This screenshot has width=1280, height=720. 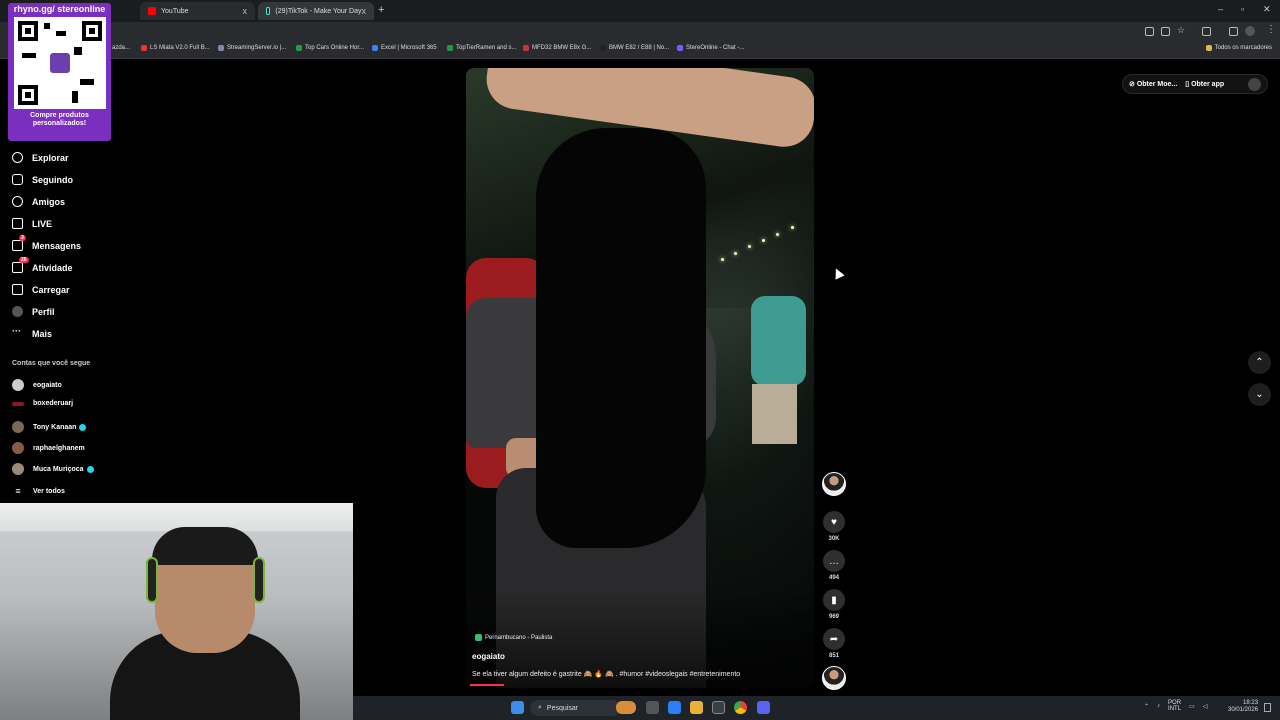 I want to click on taskbar-clock: 18:23 30/01/2026, so click(x=1243, y=707).